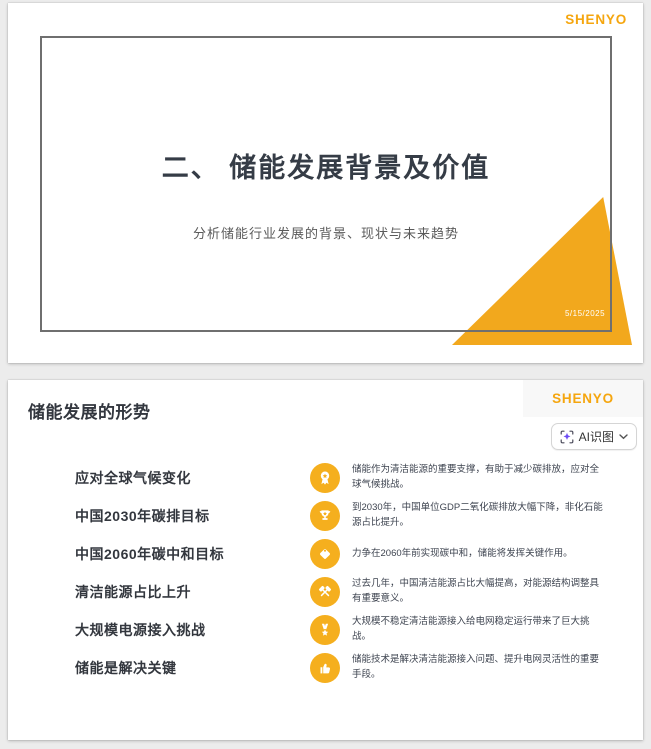 The width and height of the screenshot is (651, 749). What do you see at coordinates (476, 667) in the screenshot?
I see `item-description: 储能技术是解决清洁能源接入问题、提升电网灵活性的重要手段。` at bounding box center [476, 667].